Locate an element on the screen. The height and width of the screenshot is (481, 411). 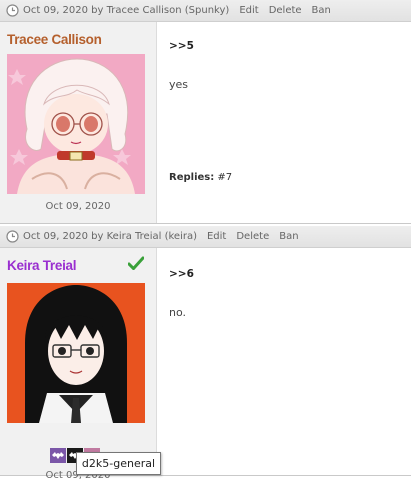
replies: Replies: #7 is located at coordinates (200, 177).